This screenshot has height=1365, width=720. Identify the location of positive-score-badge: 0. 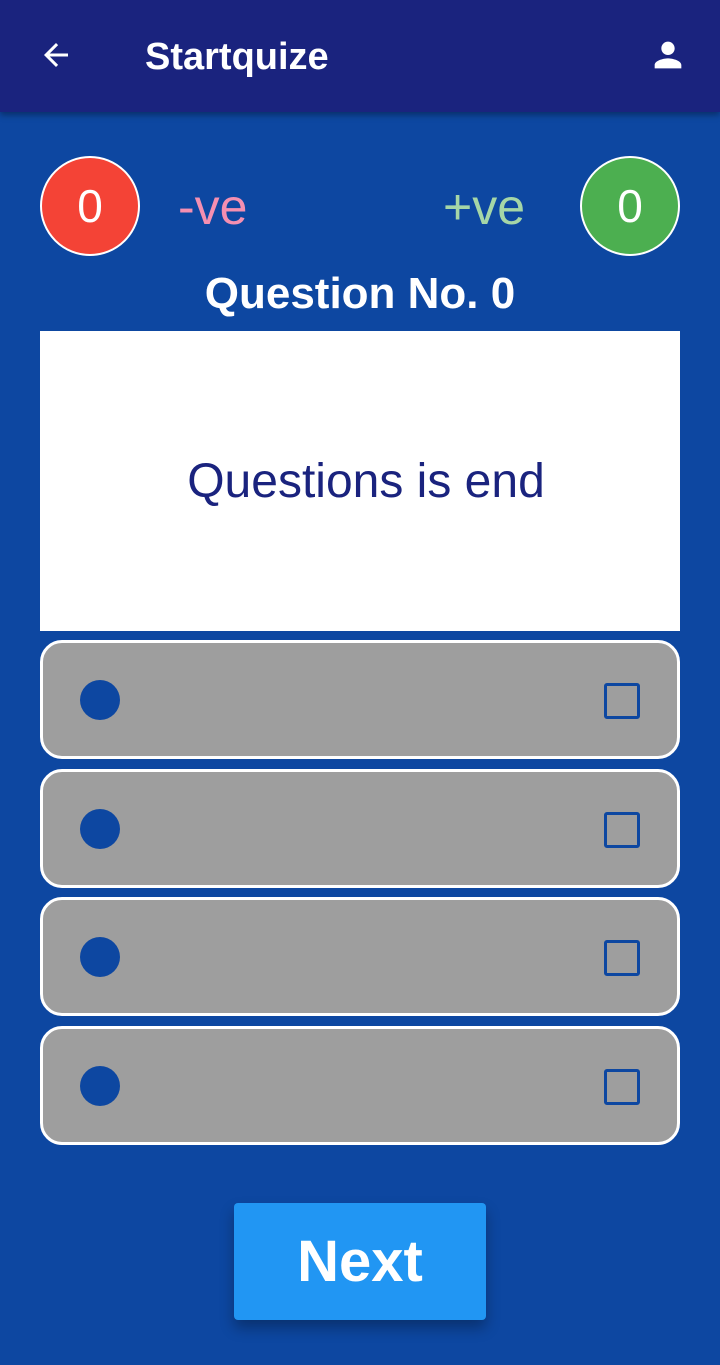
(630, 206).